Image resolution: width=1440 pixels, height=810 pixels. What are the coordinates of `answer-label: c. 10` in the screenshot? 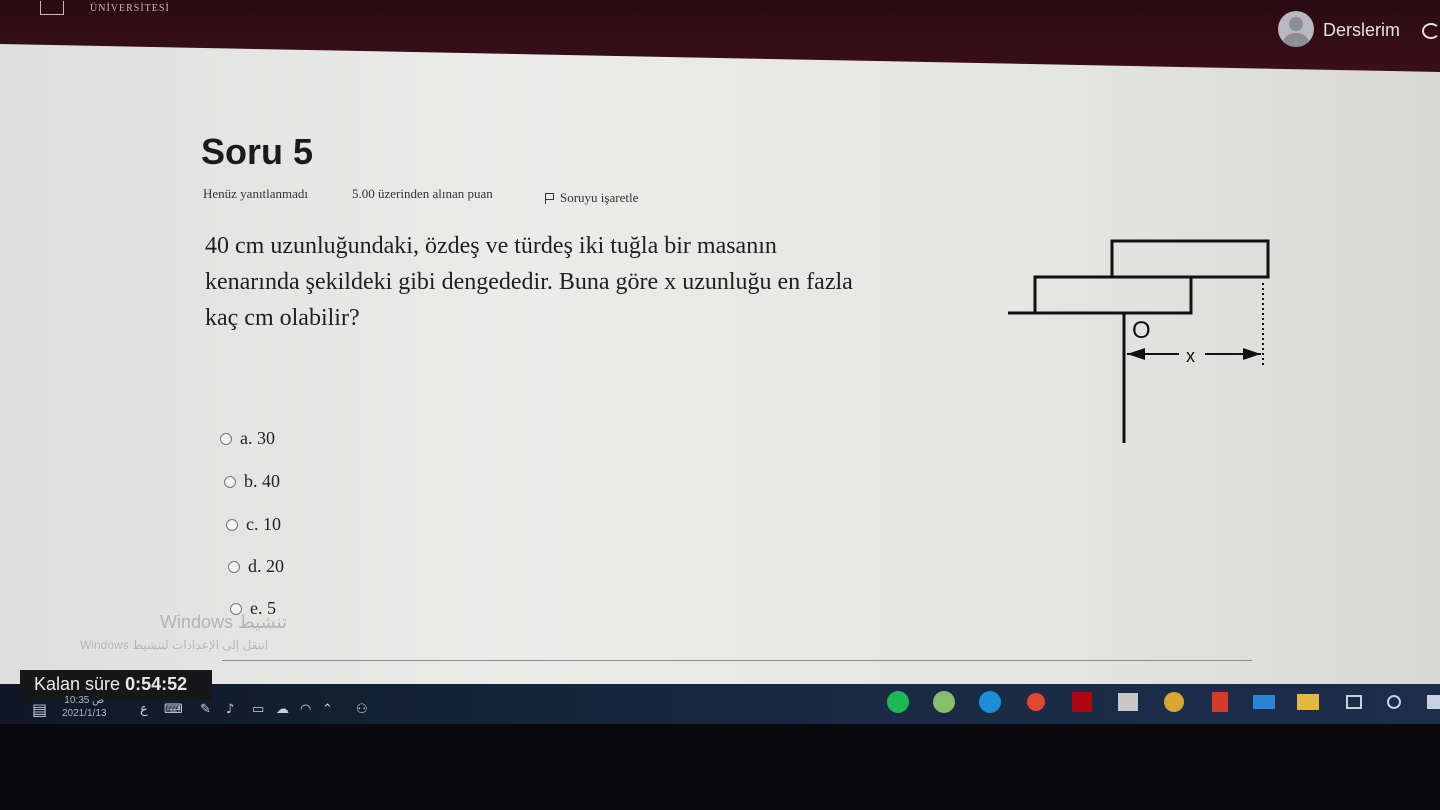 It's located at (263, 524).